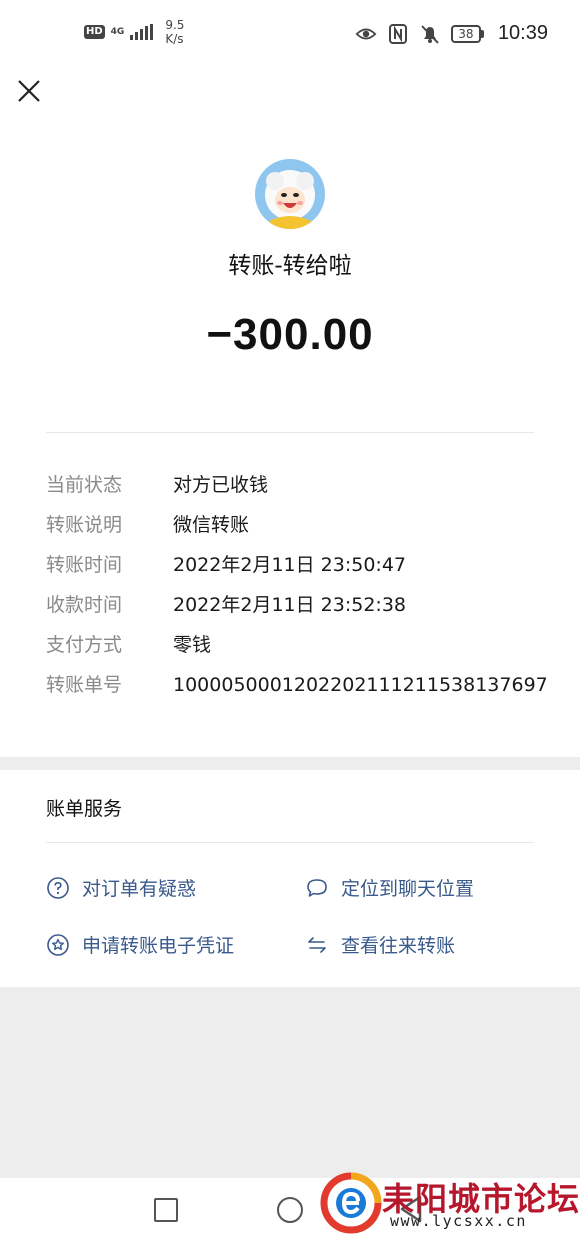 This screenshot has width=580, height=1241. What do you see at coordinates (317, 944) in the screenshot?
I see `exchange-arrows-icon` at bounding box center [317, 944].